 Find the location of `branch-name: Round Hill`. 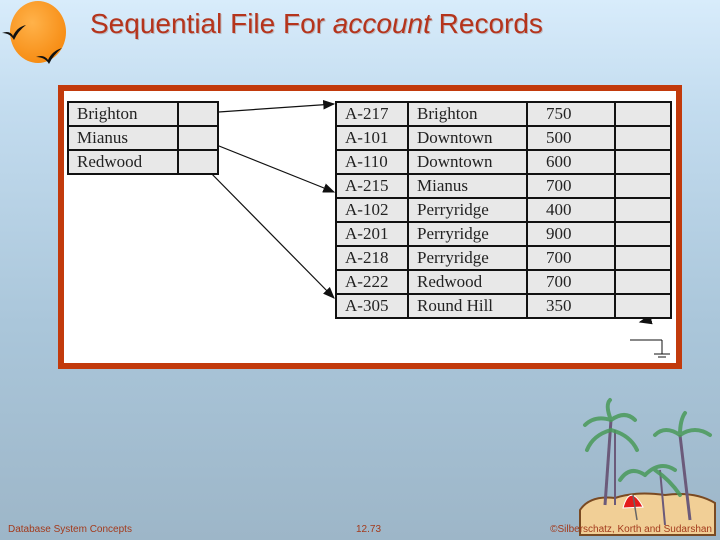

branch-name: Round Hill is located at coordinates (467, 306).